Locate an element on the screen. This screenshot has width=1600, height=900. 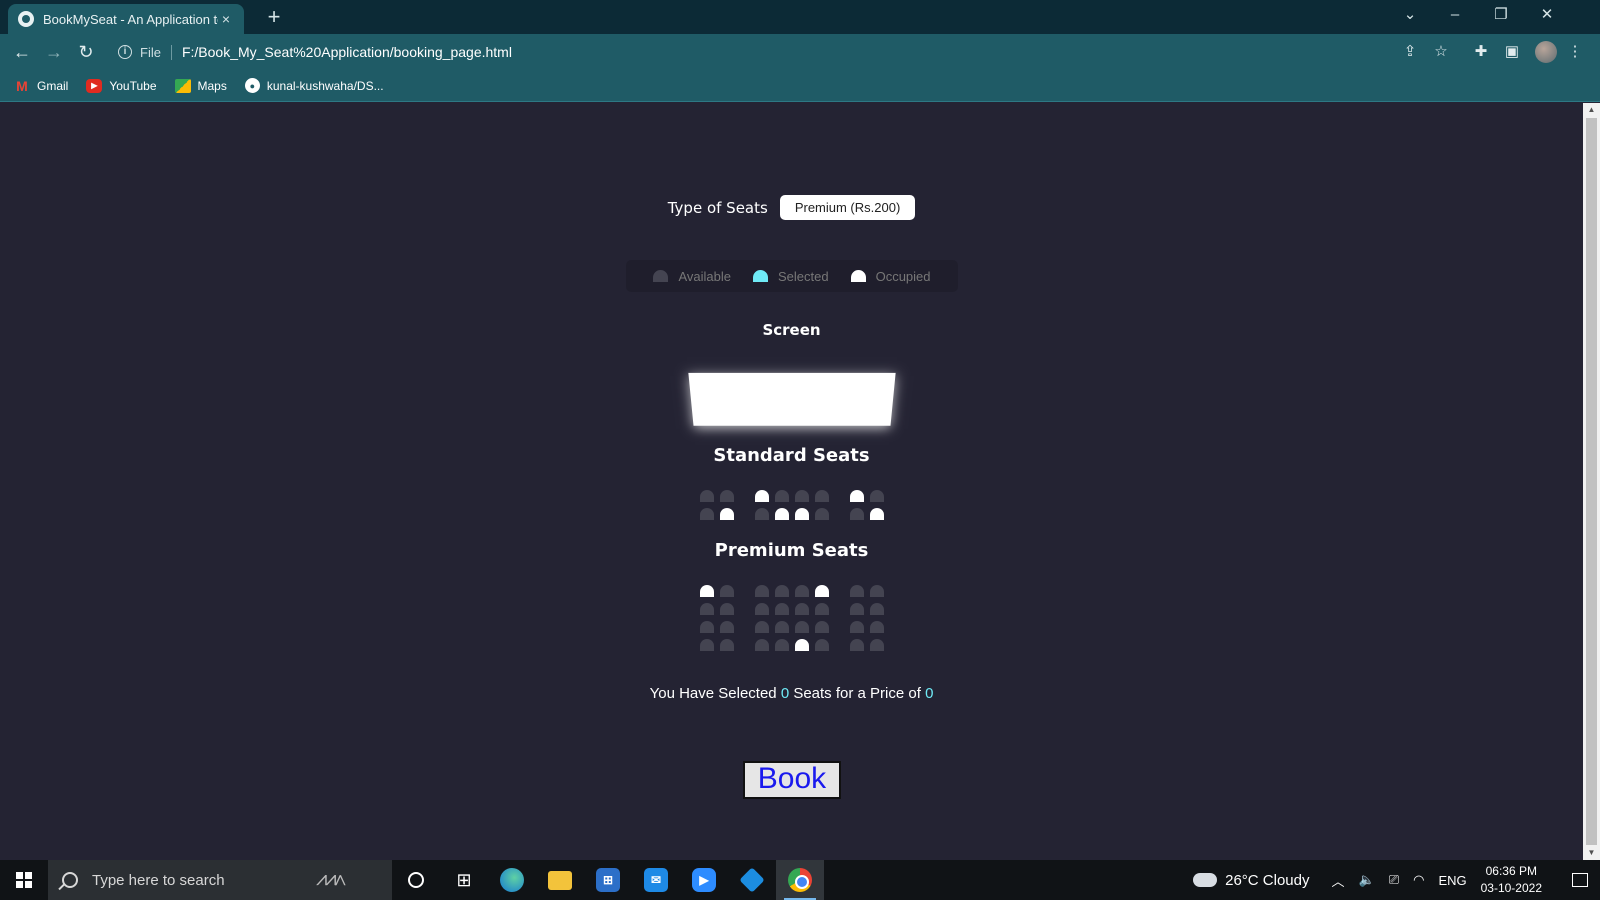
minimize-icon: – is located at coordinates (1455, 15).